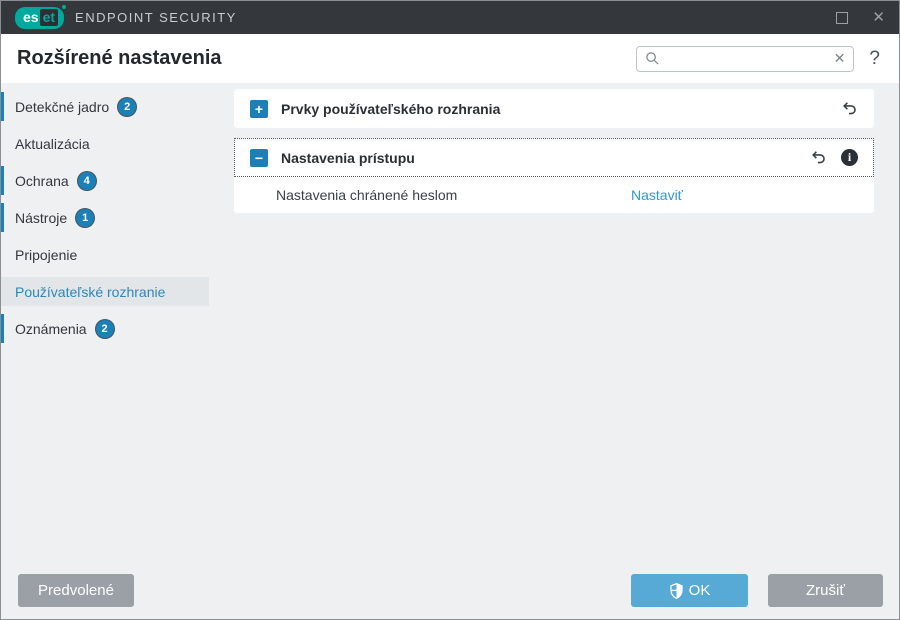 This screenshot has height=620, width=900. What do you see at coordinates (849, 157) in the screenshot?
I see `info-icon: i` at bounding box center [849, 157].